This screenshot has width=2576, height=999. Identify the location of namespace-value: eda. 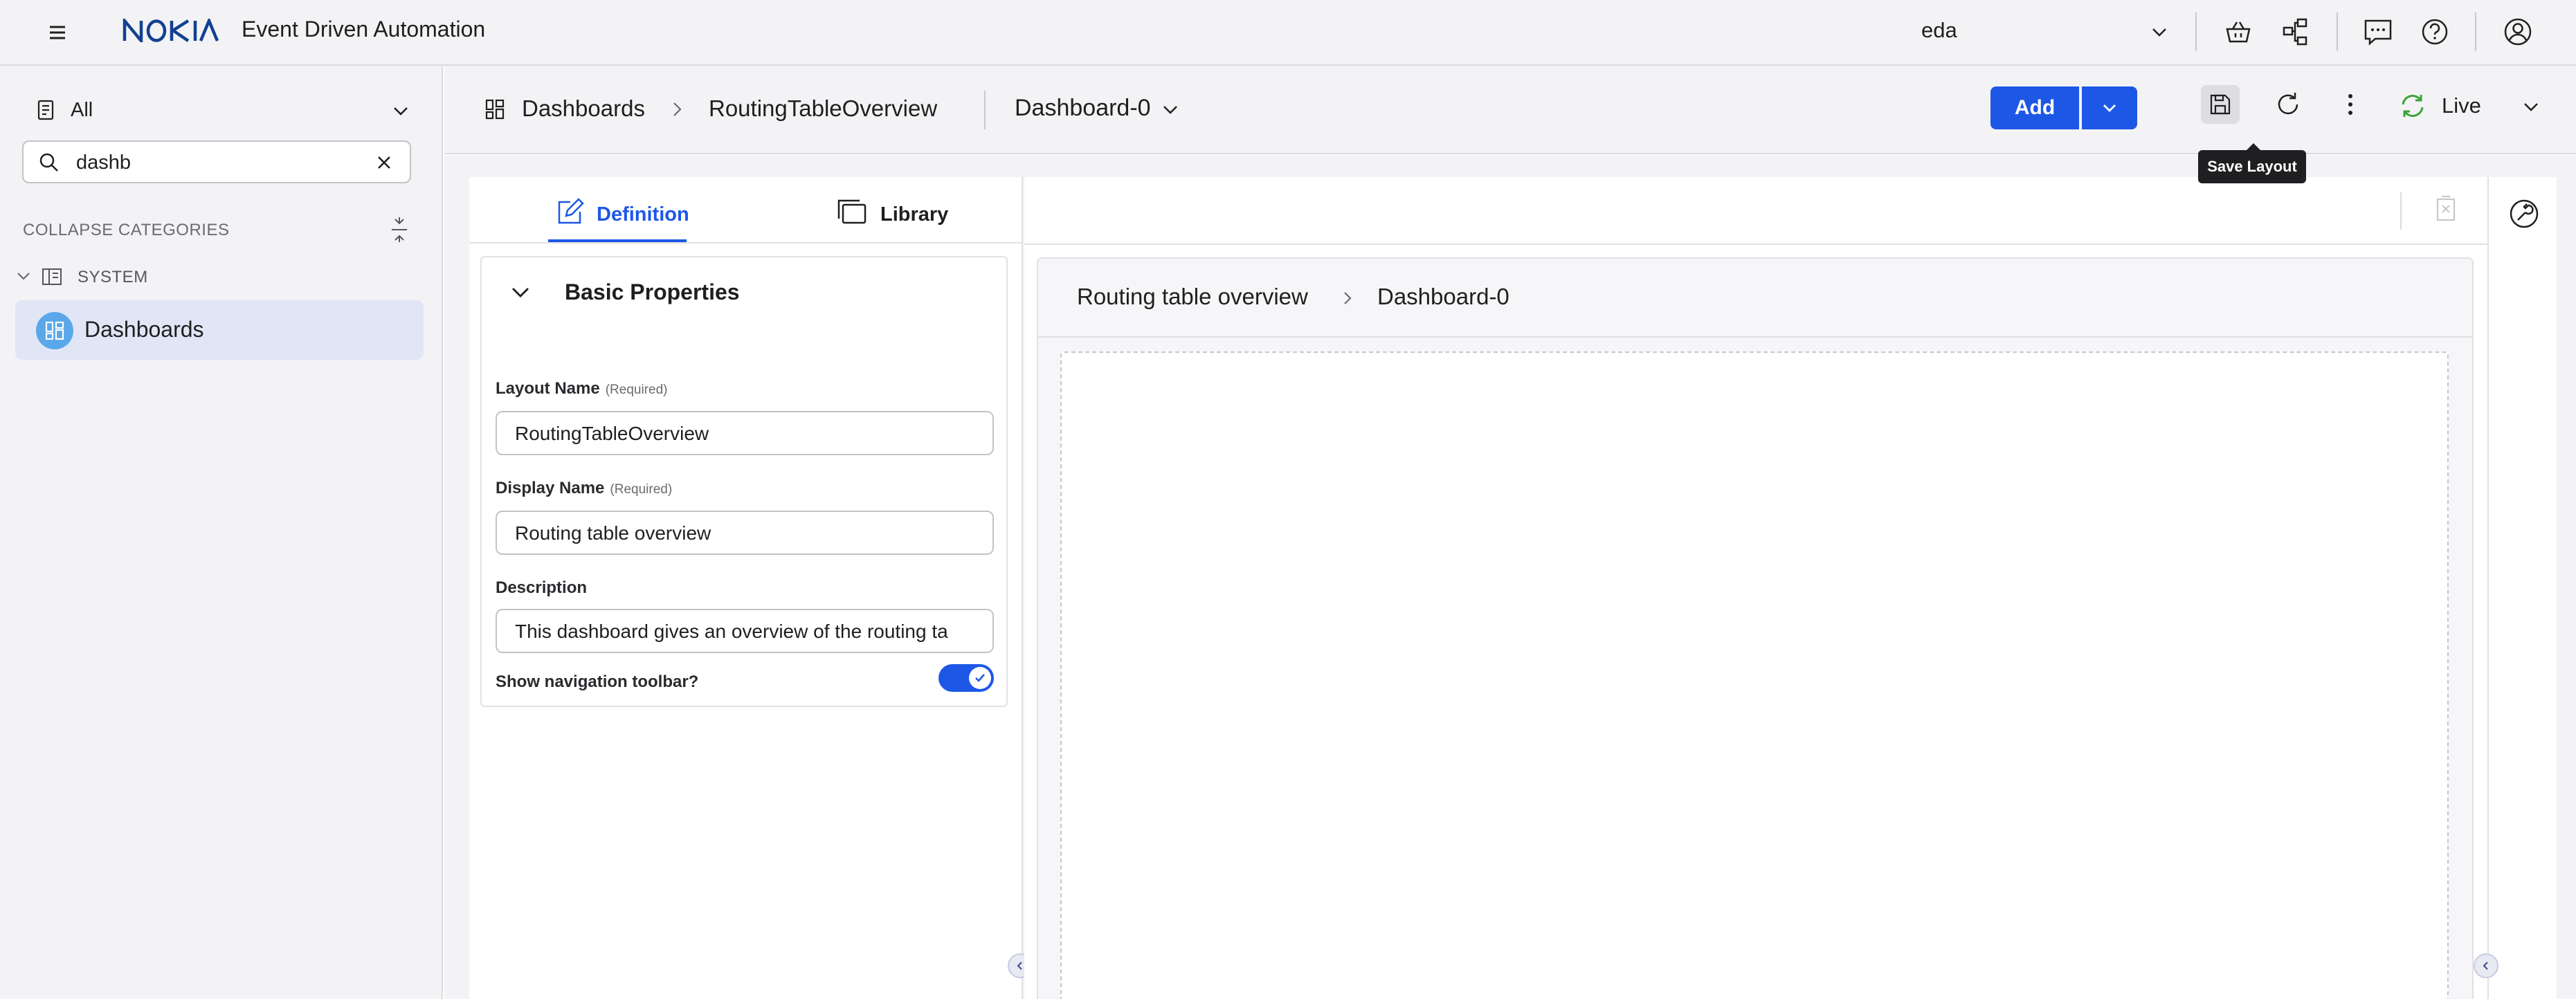
(1939, 30).